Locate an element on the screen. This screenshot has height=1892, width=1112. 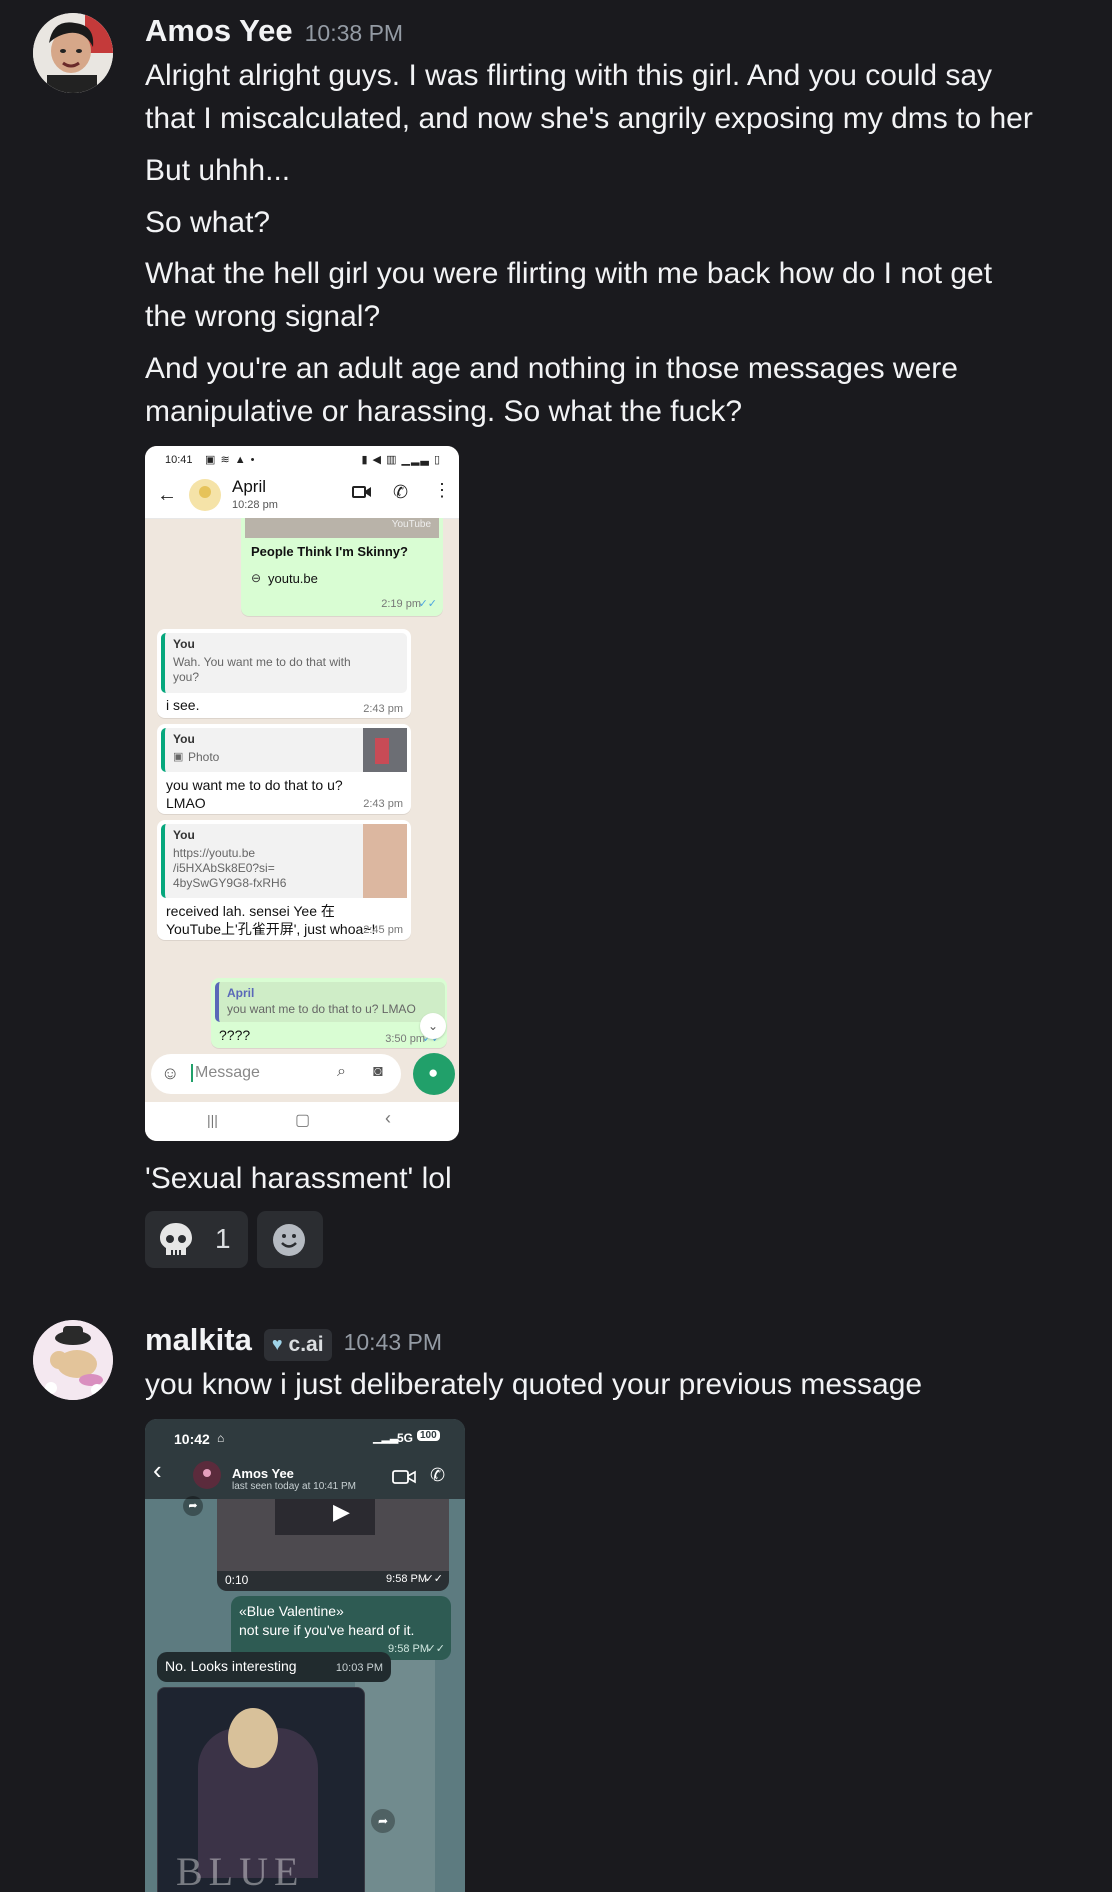
message-header: Amos Yee 10:38 PM is located at coordinates (274, 31).